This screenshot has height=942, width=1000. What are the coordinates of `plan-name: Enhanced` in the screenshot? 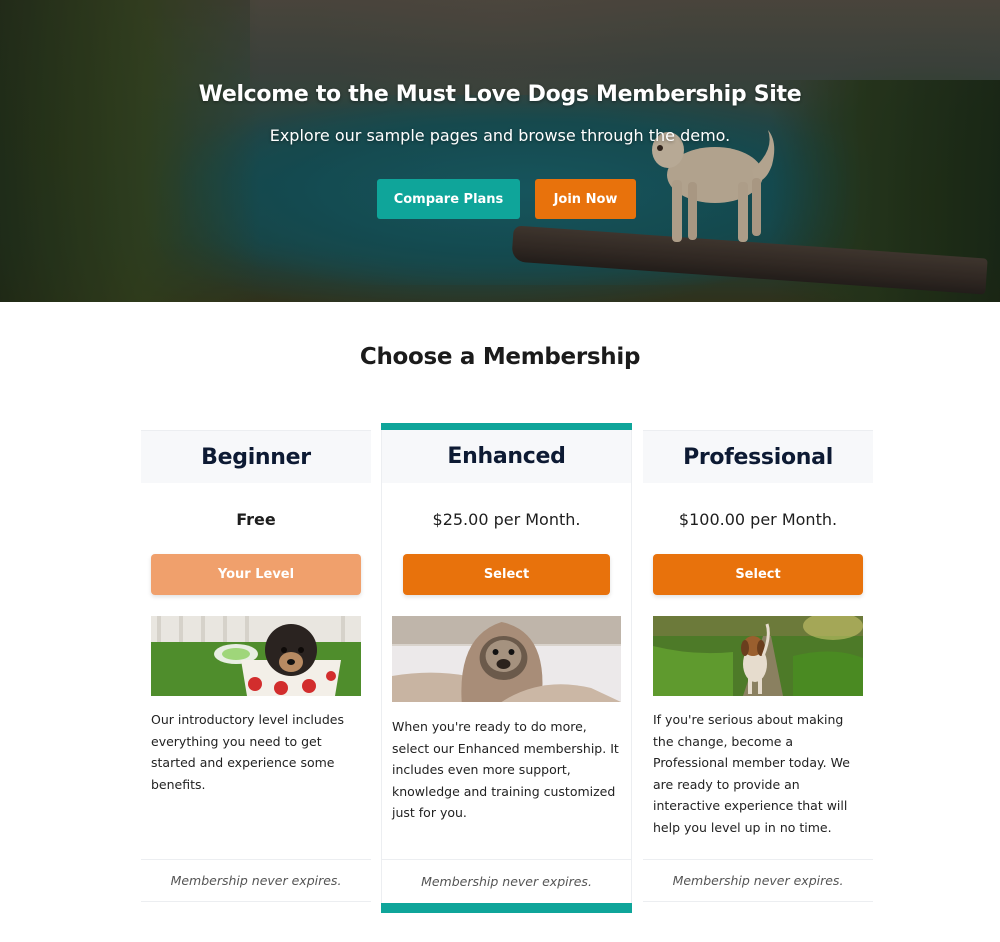 It's located at (506, 456).